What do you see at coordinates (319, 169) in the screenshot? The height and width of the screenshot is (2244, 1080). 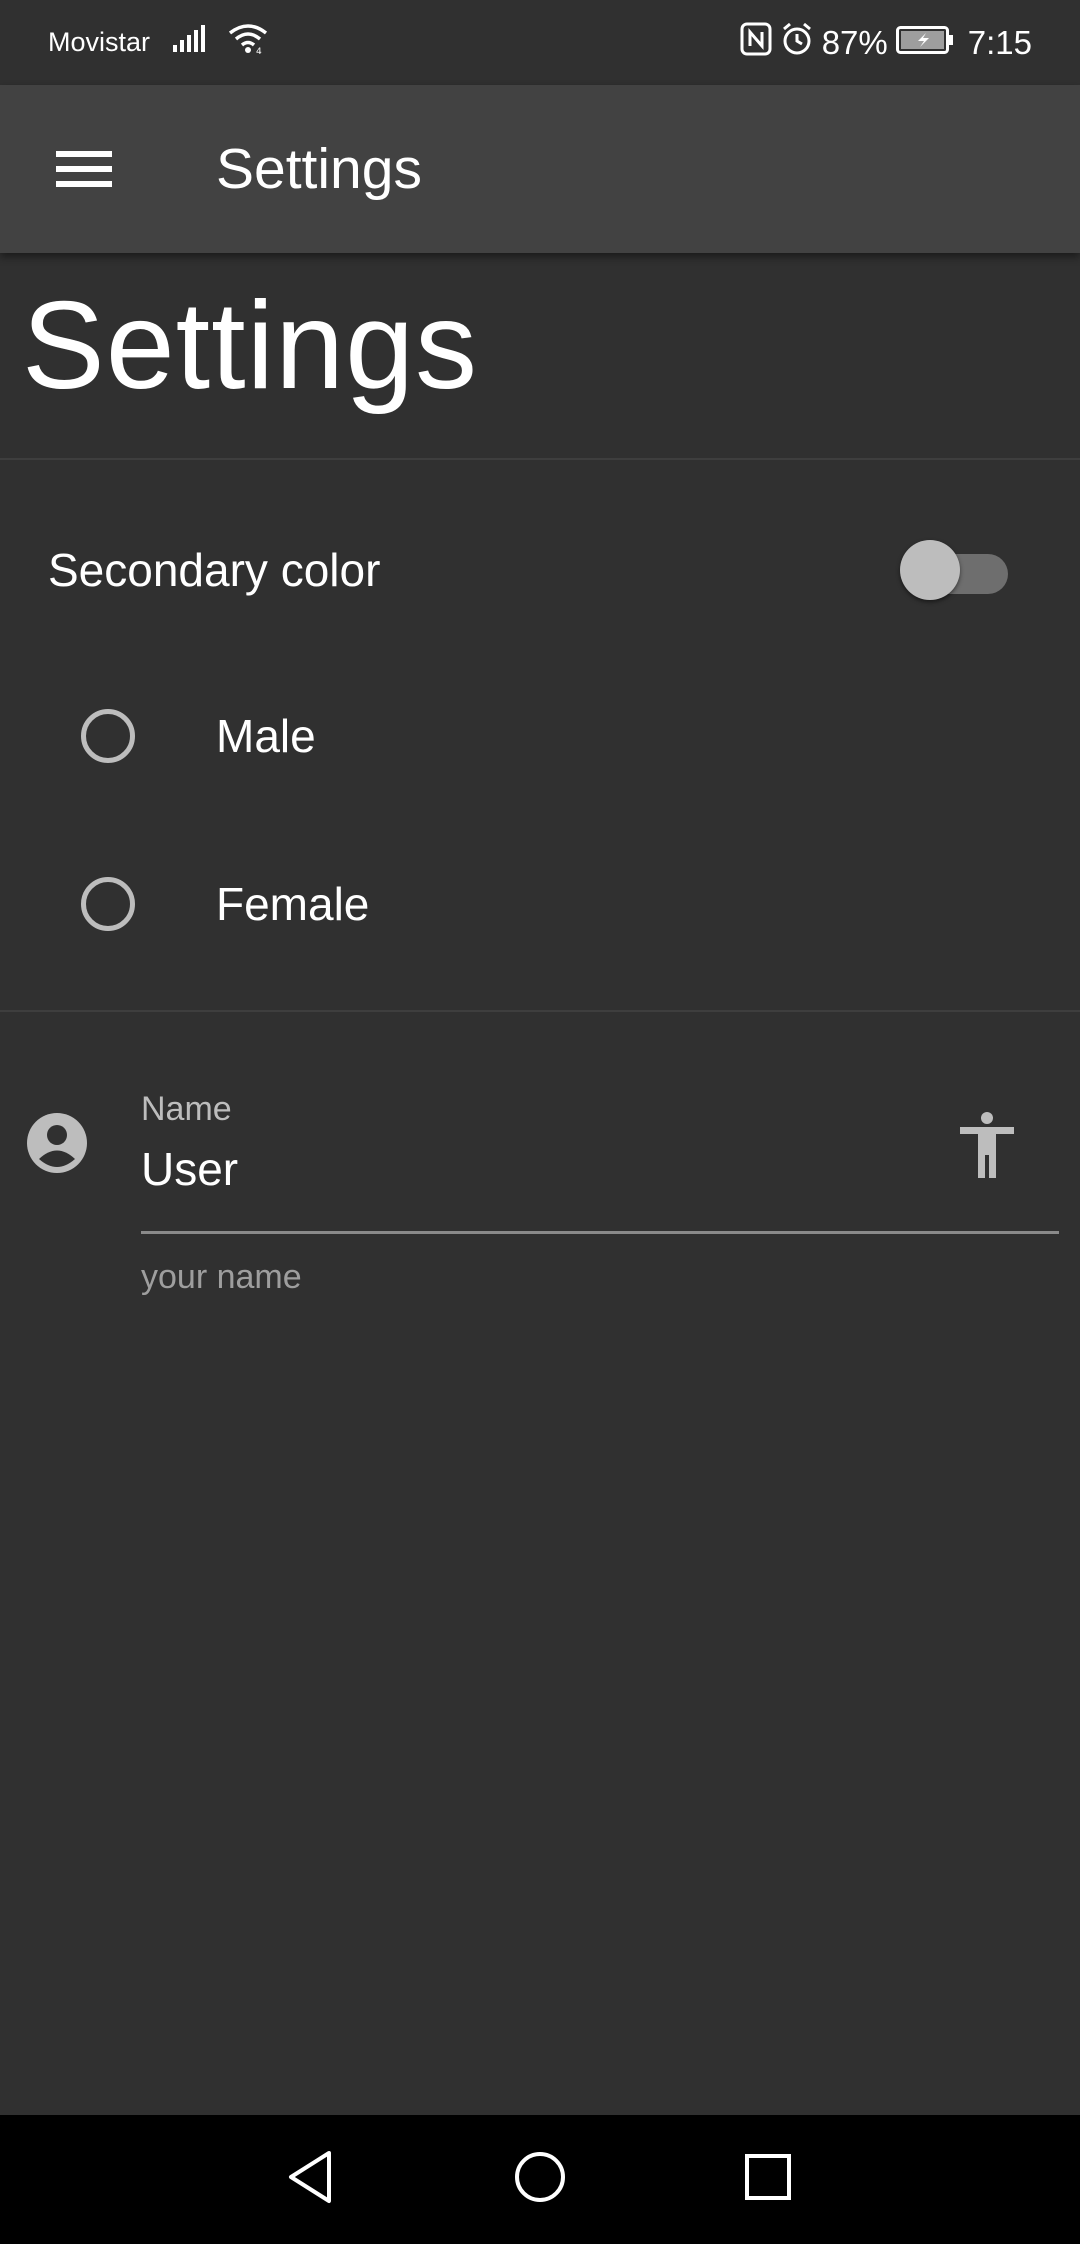 I see `app-bar-title: Settings` at bounding box center [319, 169].